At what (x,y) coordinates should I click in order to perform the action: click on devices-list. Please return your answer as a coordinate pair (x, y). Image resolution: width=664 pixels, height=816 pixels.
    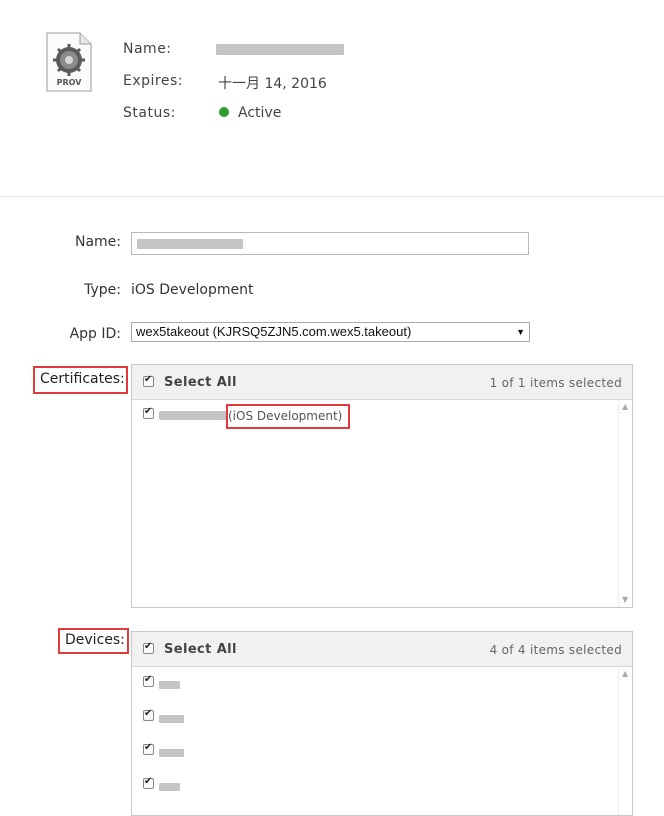
    Looking at the image, I should click on (375, 740).